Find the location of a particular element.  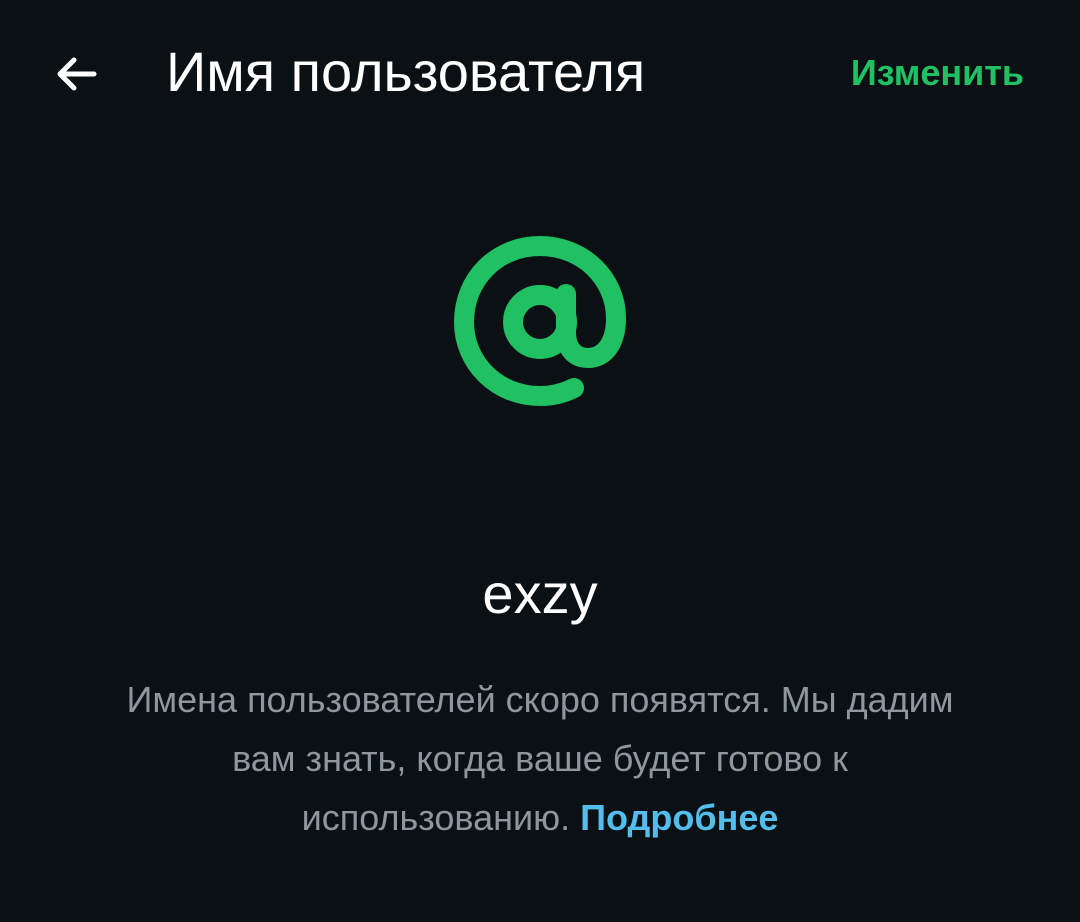

page-title: Имя пользователя is located at coordinates (406, 71).